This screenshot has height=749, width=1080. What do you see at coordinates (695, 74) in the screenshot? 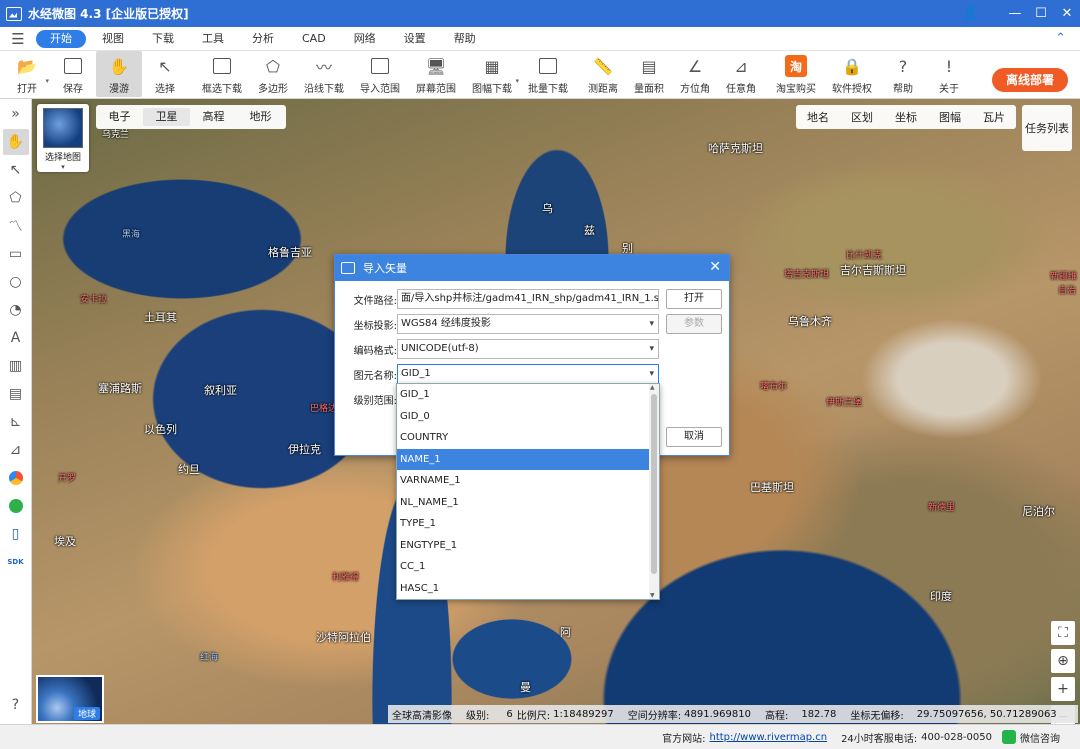
I see `azimuth-button: ∠ 方位角` at bounding box center [695, 74].